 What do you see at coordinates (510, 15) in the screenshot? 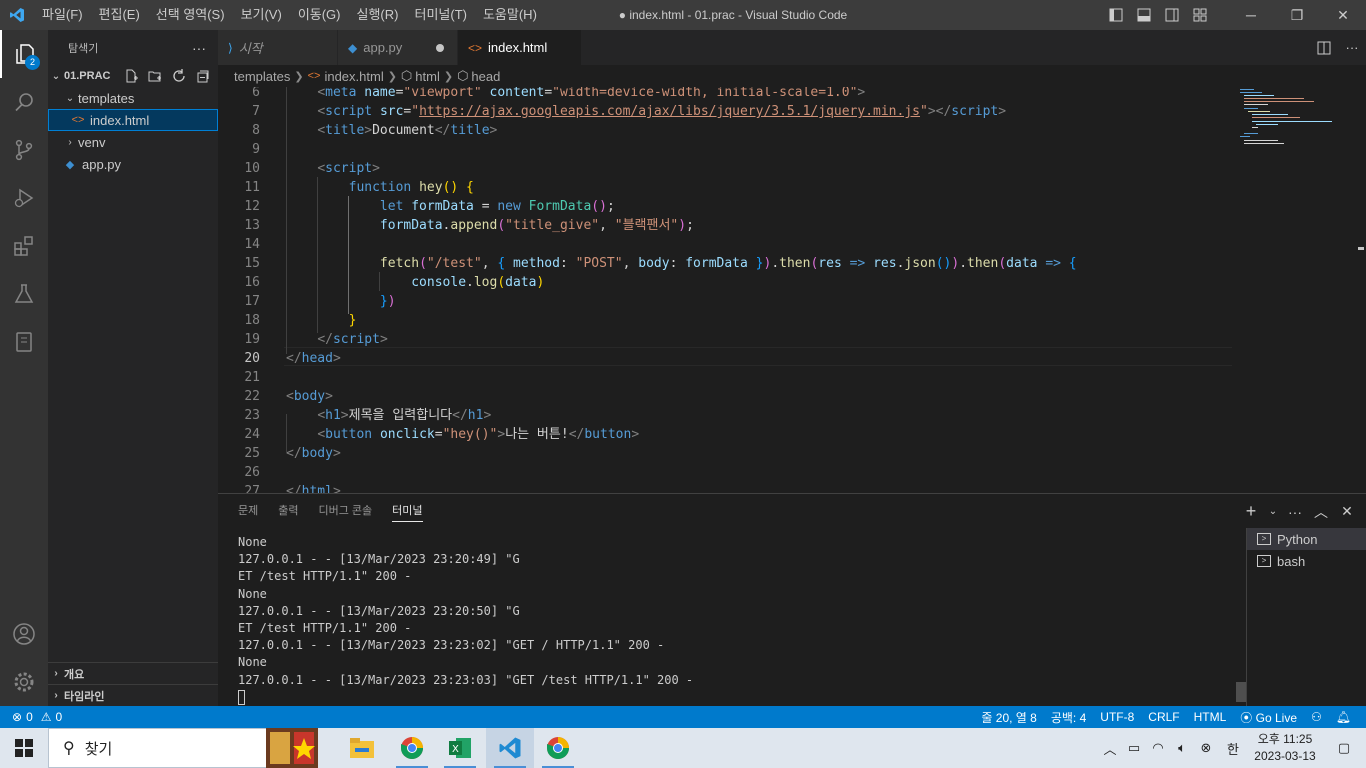
I see `menu-help: 도움말(H)` at bounding box center [510, 15].